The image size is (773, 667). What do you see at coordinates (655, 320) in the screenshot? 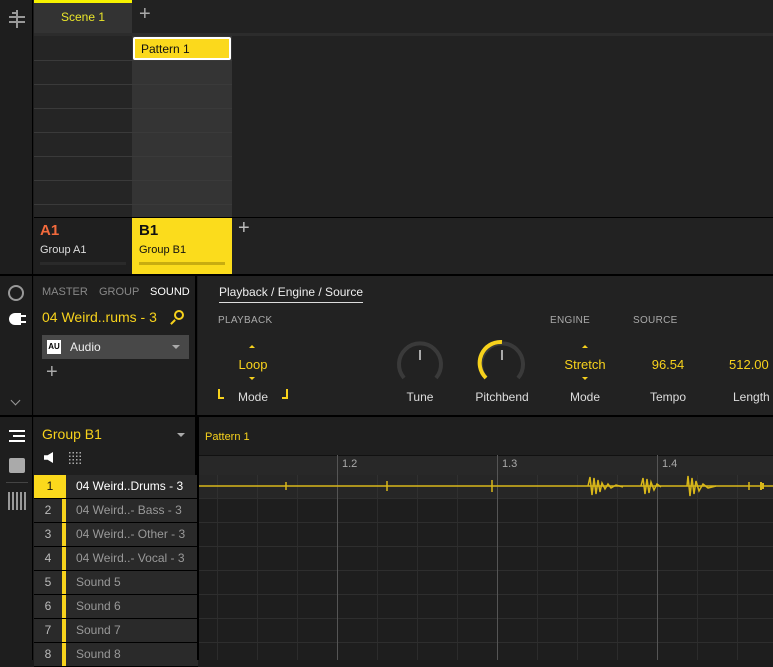
I see `section-source: SOURCE` at bounding box center [655, 320].